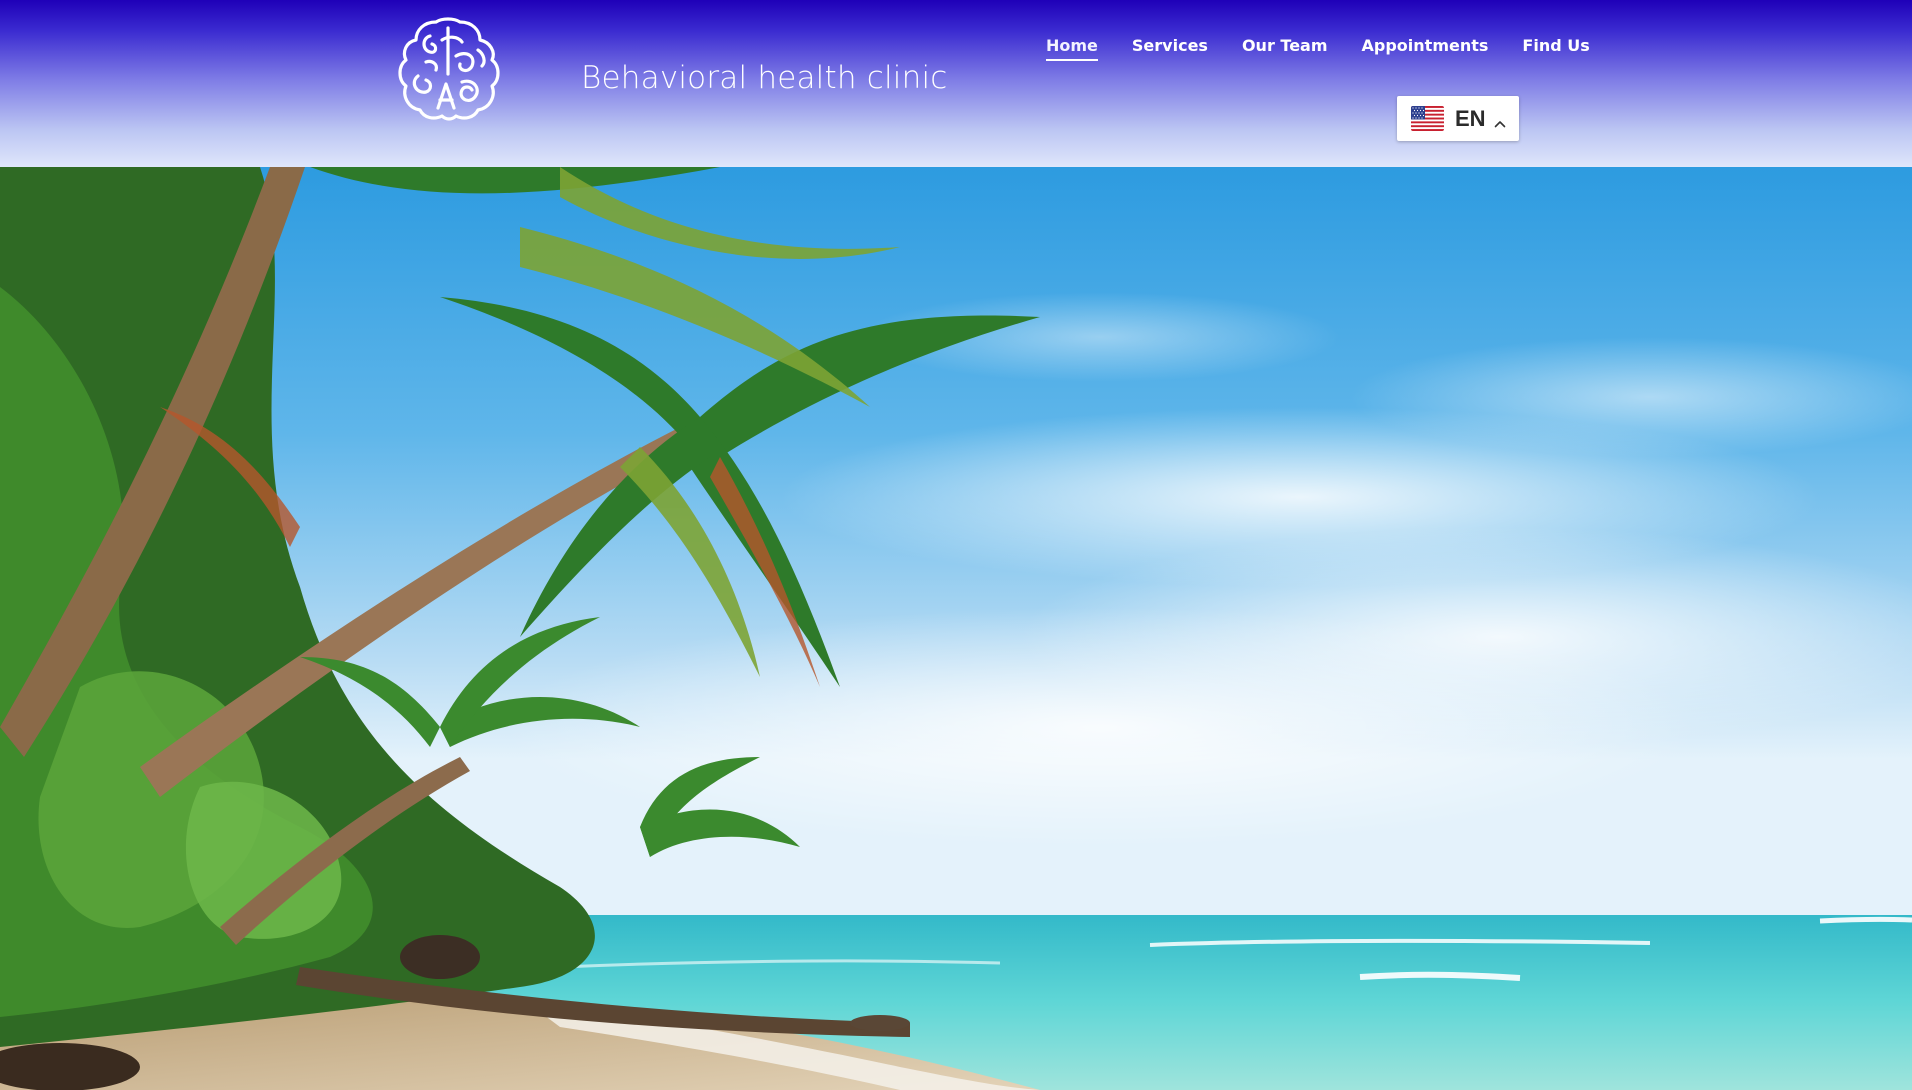 This screenshot has height=1090, width=1912. I want to click on nav-item-services: Services, so click(1170, 48).